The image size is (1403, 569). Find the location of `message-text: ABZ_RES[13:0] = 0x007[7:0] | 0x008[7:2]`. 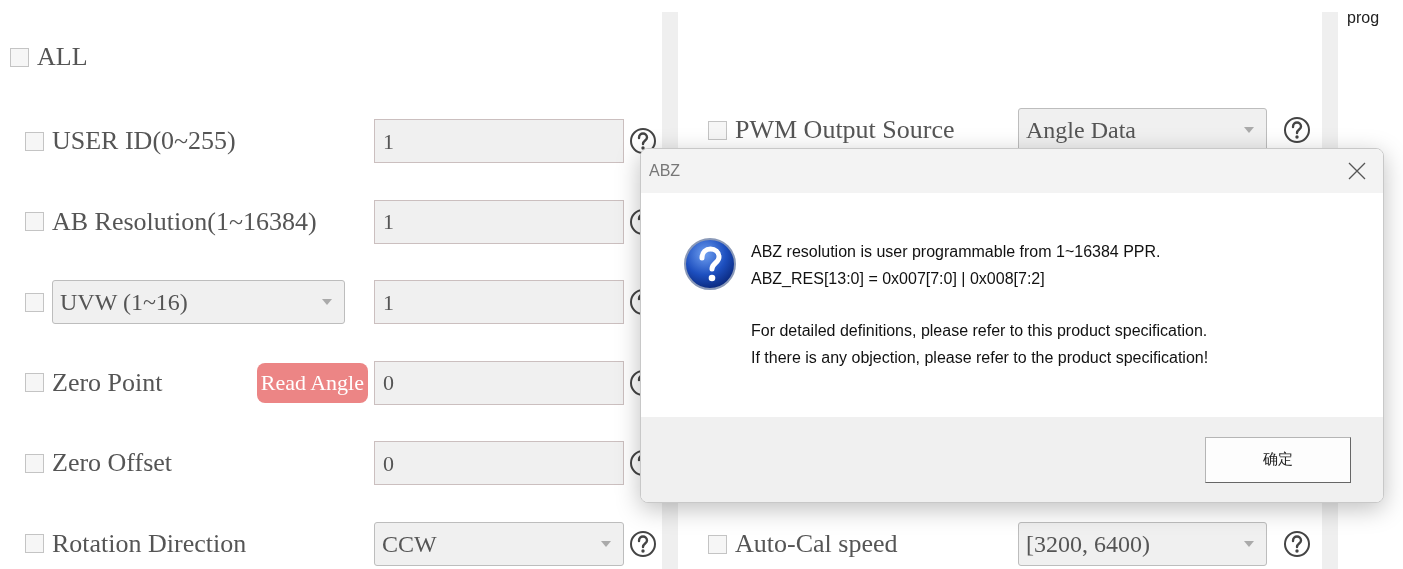

message-text: ABZ_RES[13:0] = 0x007[7:0] | 0x008[7:2] is located at coordinates (898, 279).